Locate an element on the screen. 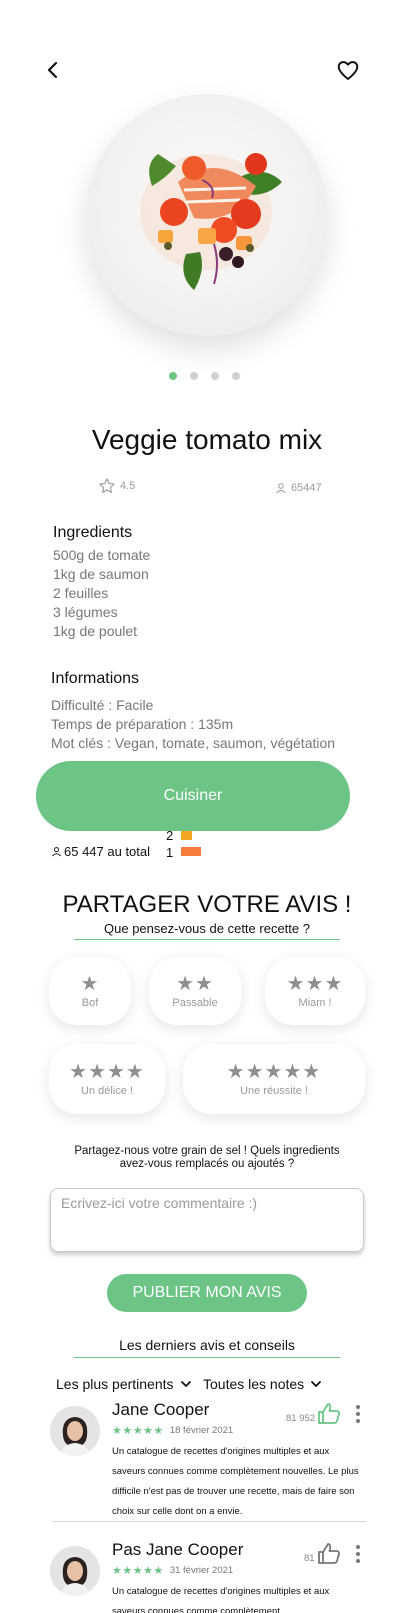 The height and width of the screenshot is (1613, 414). ingredients-title: Ingredients is located at coordinates (93, 532).